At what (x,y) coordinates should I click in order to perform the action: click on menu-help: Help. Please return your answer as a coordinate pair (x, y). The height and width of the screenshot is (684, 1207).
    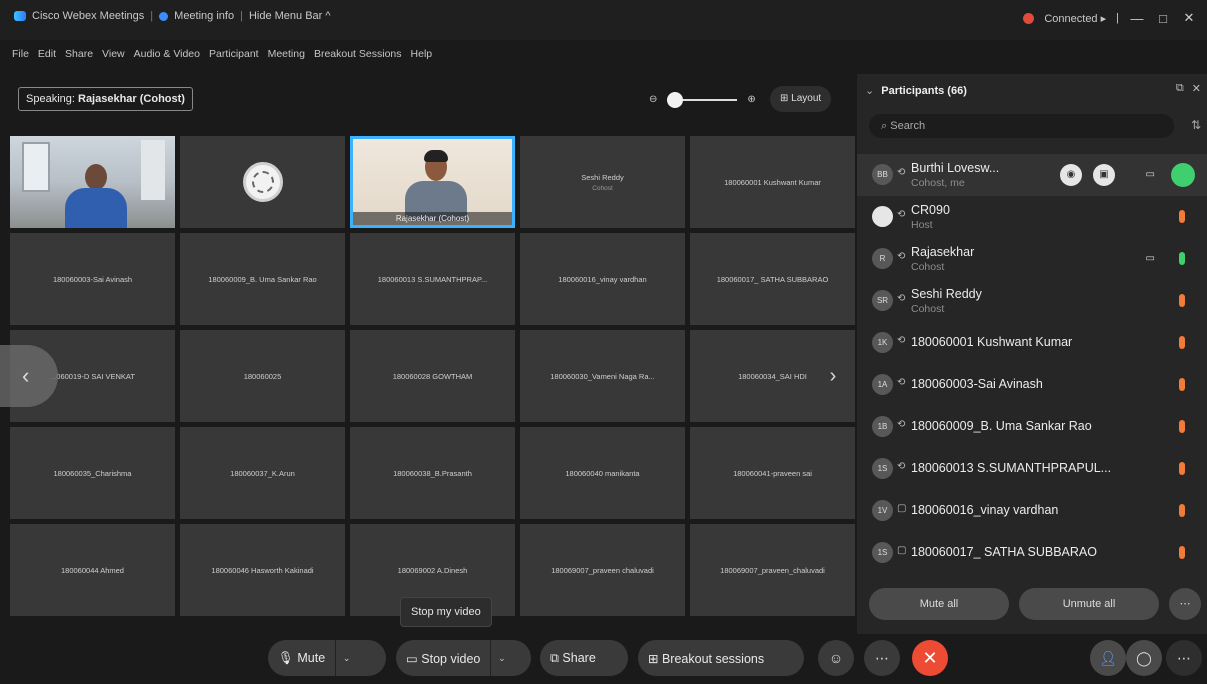
    Looking at the image, I should click on (422, 54).